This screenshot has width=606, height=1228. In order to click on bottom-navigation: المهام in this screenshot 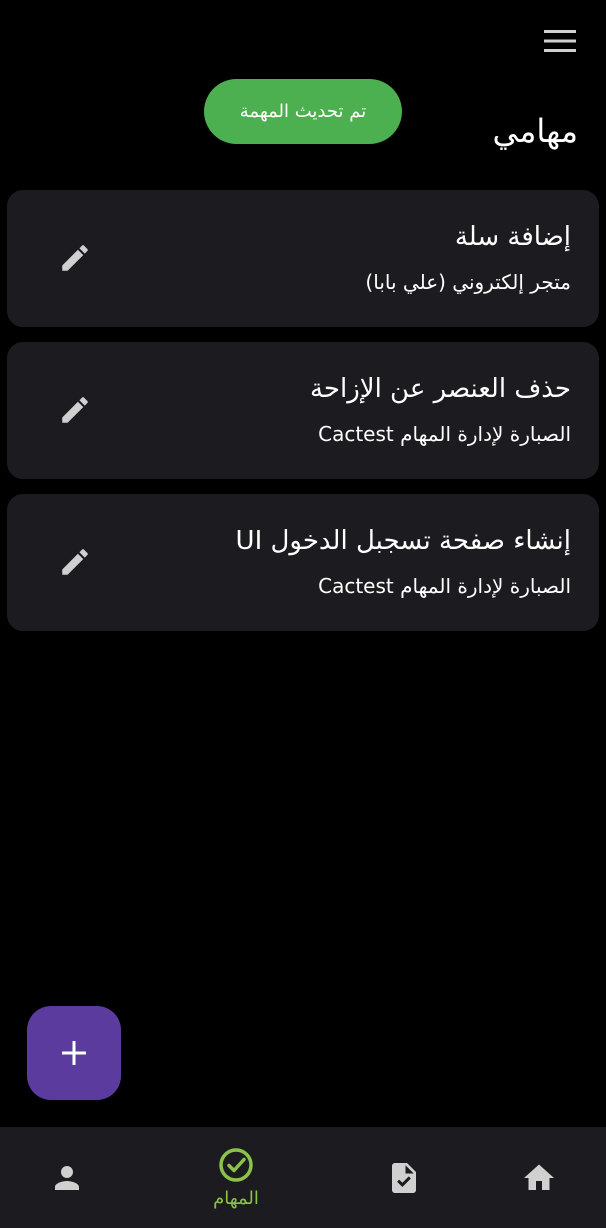, I will do `click(303, 1177)`.